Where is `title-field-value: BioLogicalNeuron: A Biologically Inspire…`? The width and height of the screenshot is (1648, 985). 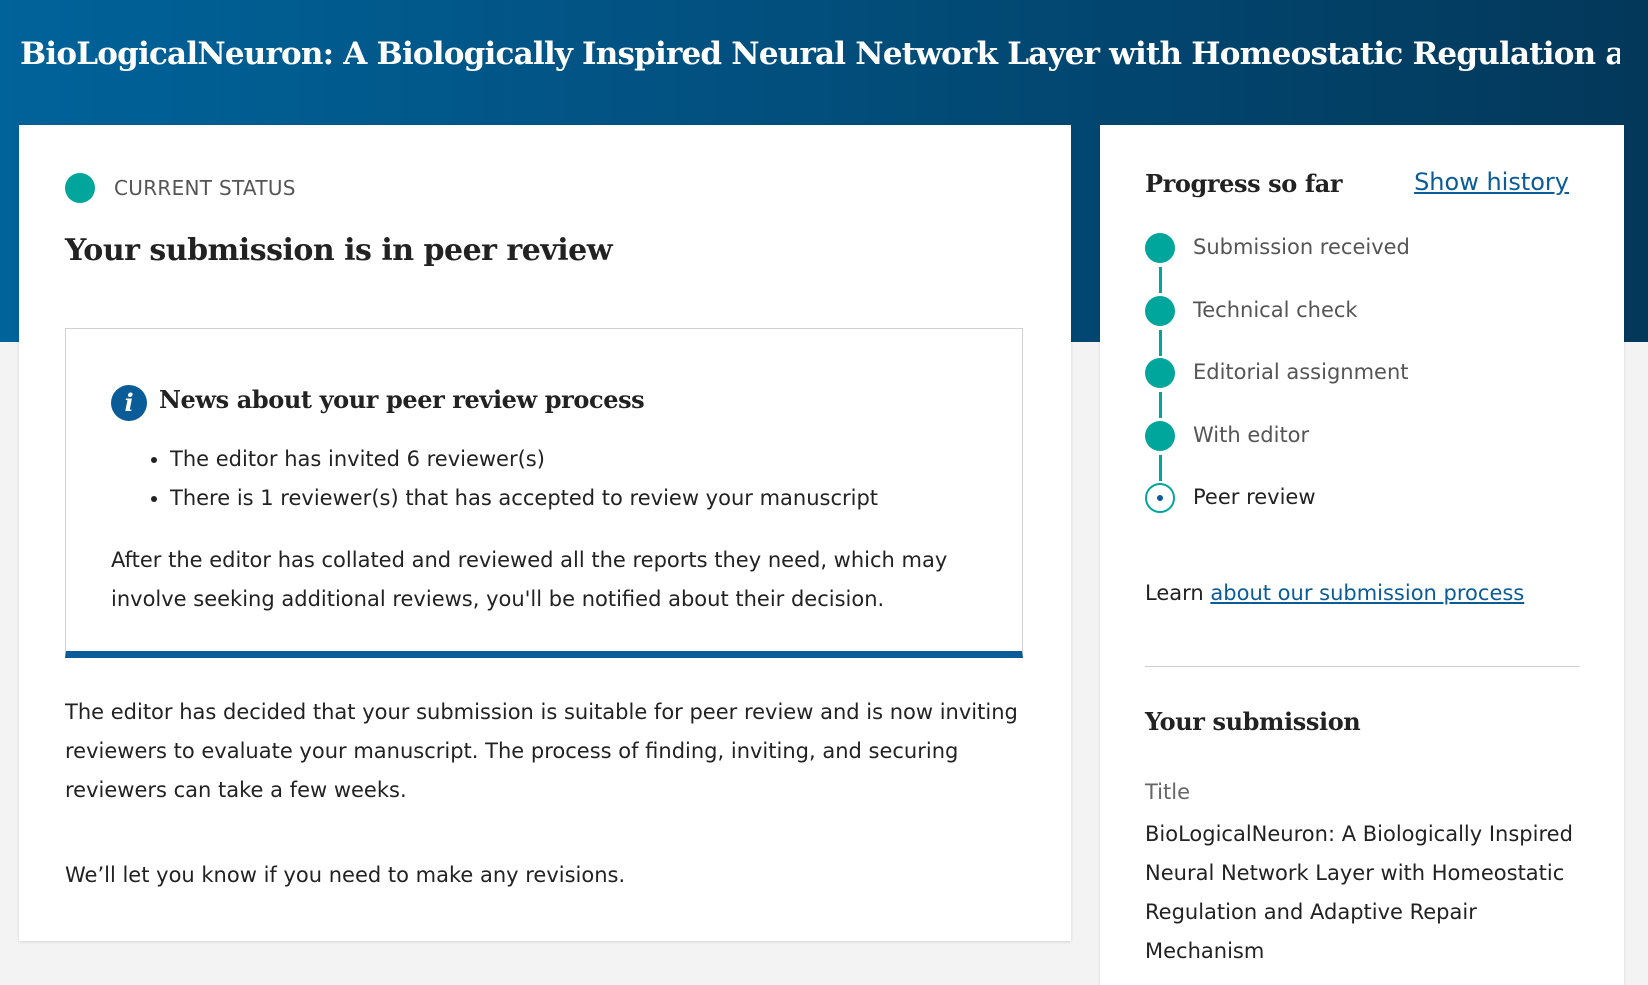
title-field-value: BioLogicalNeuron: A Biologically Inspire… is located at coordinates (1359, 892).